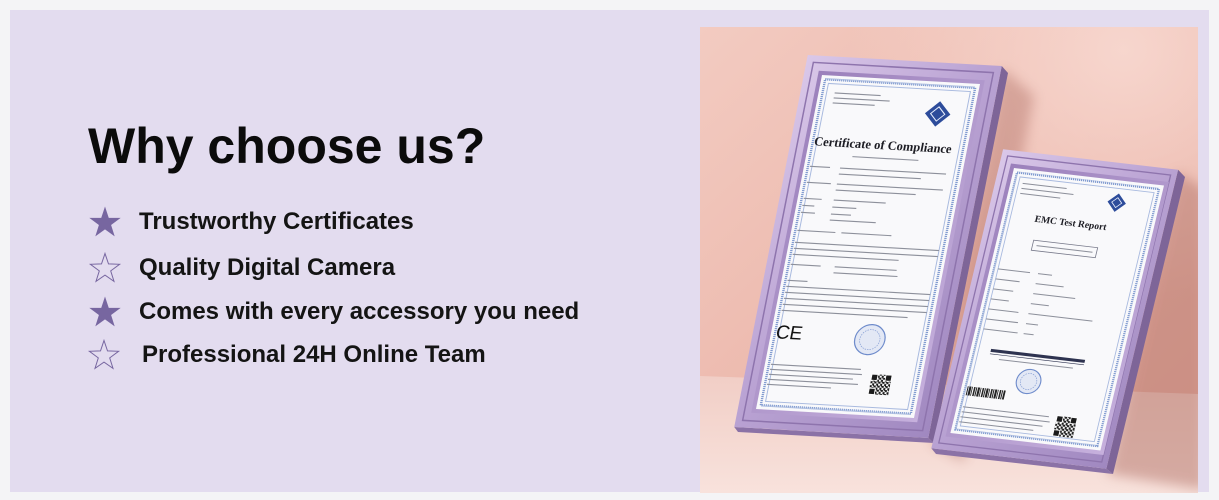 This screenshot has height=500, width=1219. Describe the element at coordinates (314, 354) in the screenshot. I see `feature-label: Professional 24H Online Team` at that location.